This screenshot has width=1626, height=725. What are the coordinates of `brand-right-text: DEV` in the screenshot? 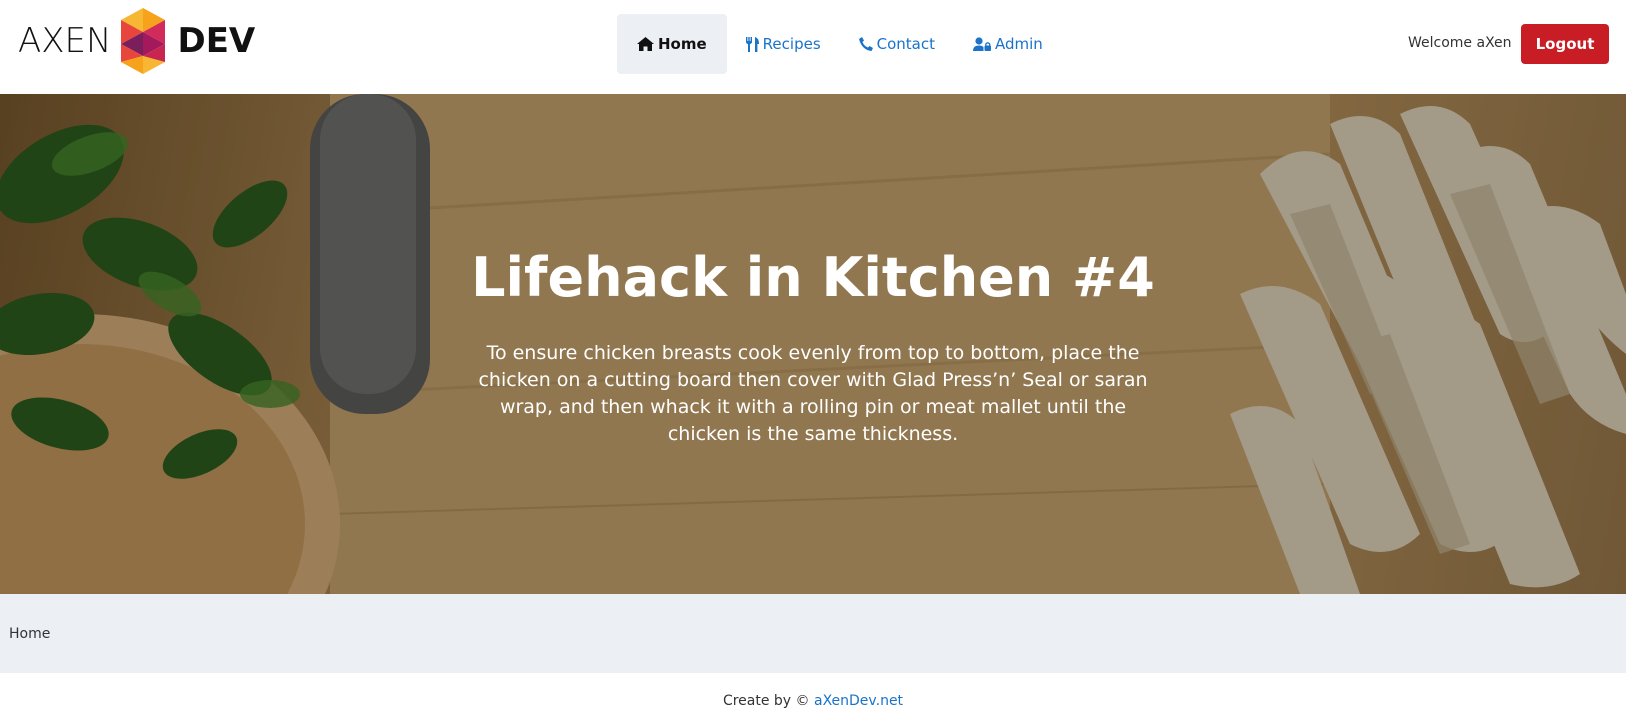 It's located at (216, 41).